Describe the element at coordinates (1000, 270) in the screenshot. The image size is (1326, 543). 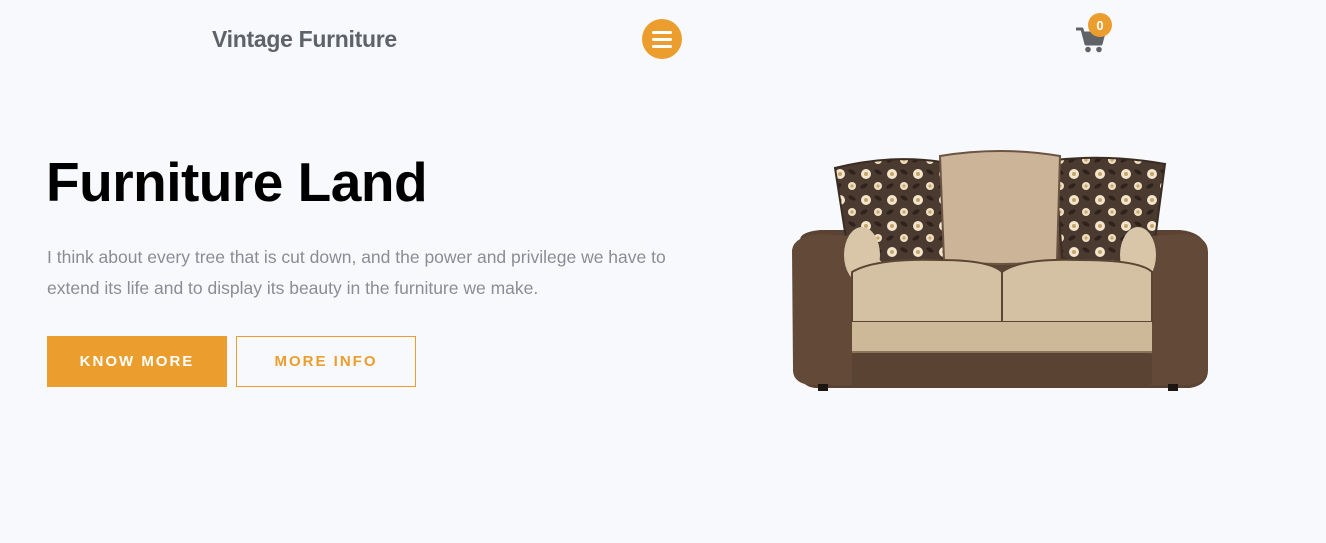
I see `sofa-image` at that location.